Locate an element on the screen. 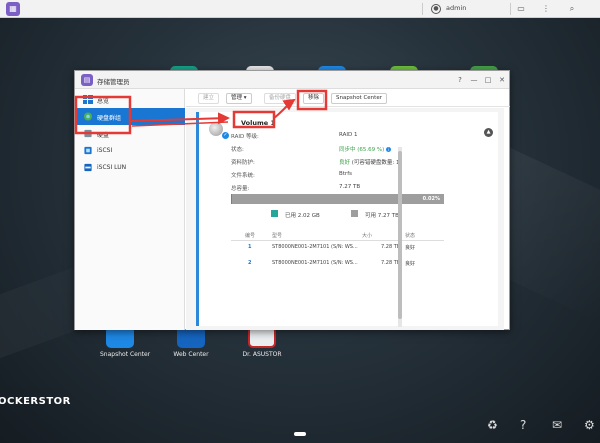 This screenshot has height=443, width=600. volume-disk-icon is located at coordinates (216, 129).